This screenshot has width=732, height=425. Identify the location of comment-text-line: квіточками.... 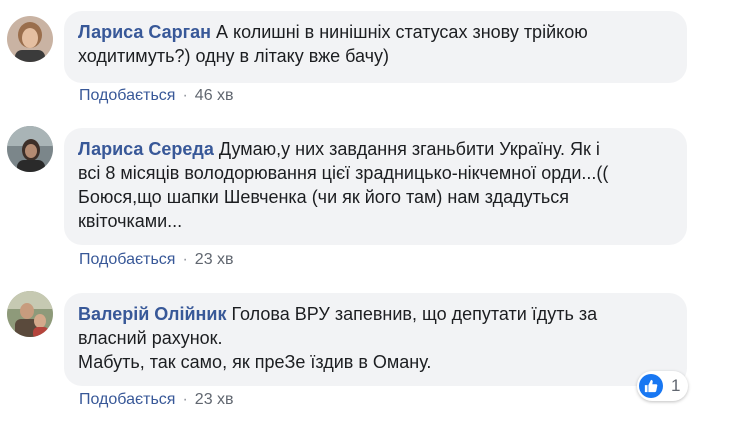
(130, 221).